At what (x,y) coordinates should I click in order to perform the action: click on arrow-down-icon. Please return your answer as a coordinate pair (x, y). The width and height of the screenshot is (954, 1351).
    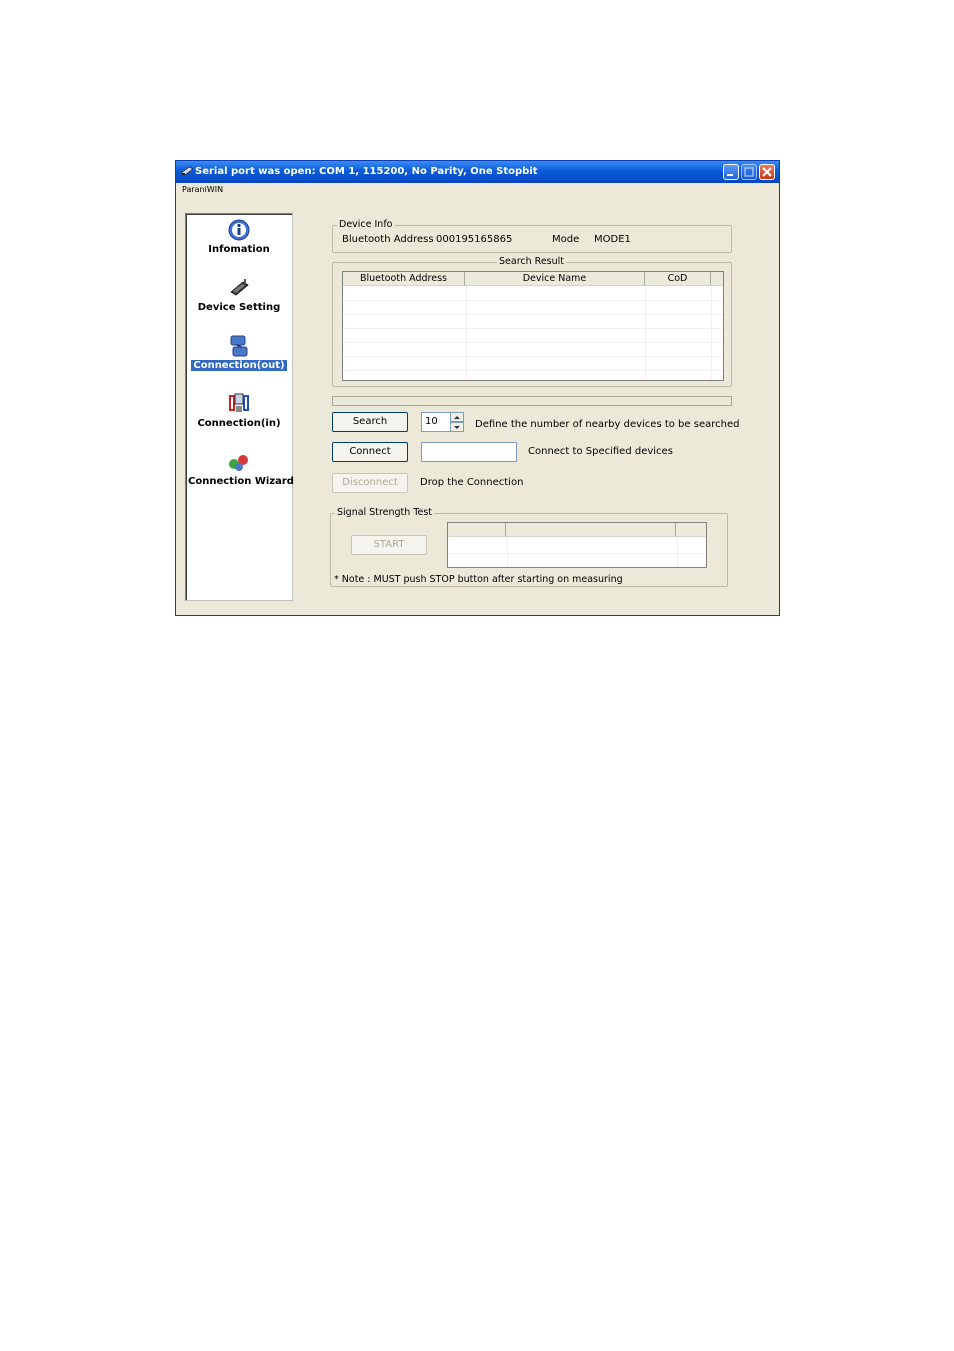
    Looking at the image, I should click on (457, 427).